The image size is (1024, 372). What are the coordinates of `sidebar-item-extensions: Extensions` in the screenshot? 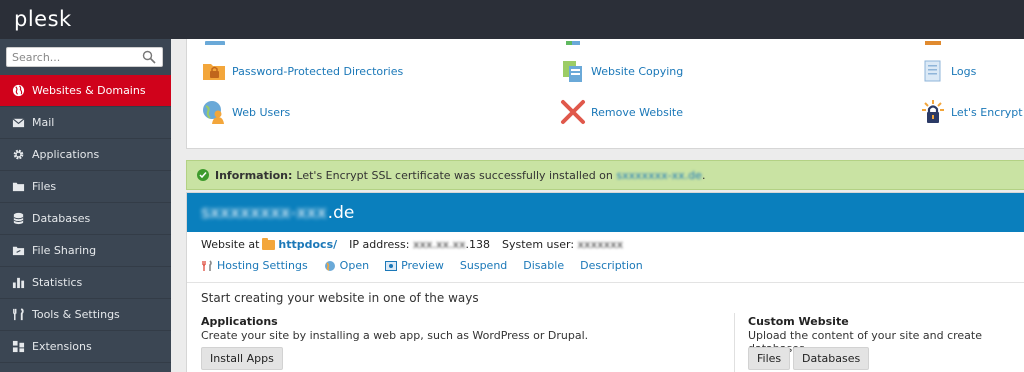 It's located at (85, 347).